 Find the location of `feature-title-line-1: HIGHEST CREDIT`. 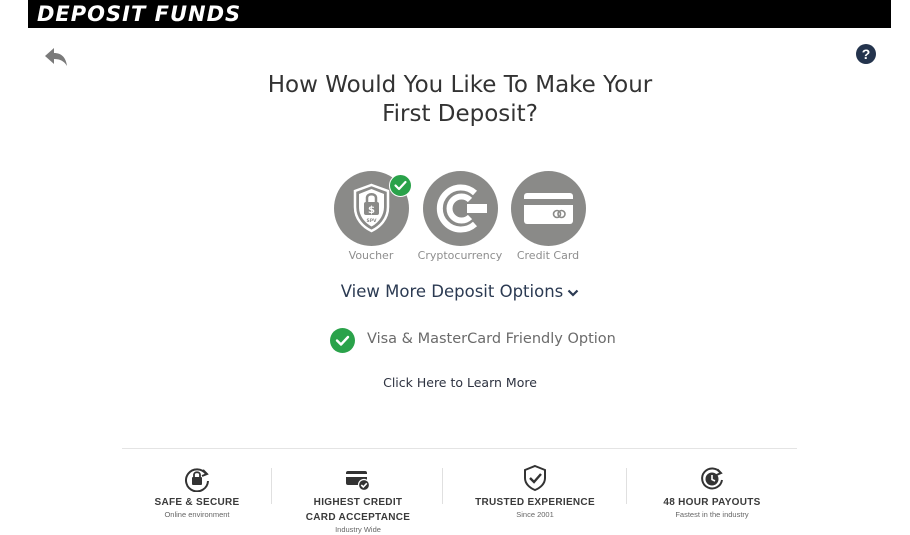

feature-title-line-1: HIGHEST CREDIT is located at coordinates (358, 502).